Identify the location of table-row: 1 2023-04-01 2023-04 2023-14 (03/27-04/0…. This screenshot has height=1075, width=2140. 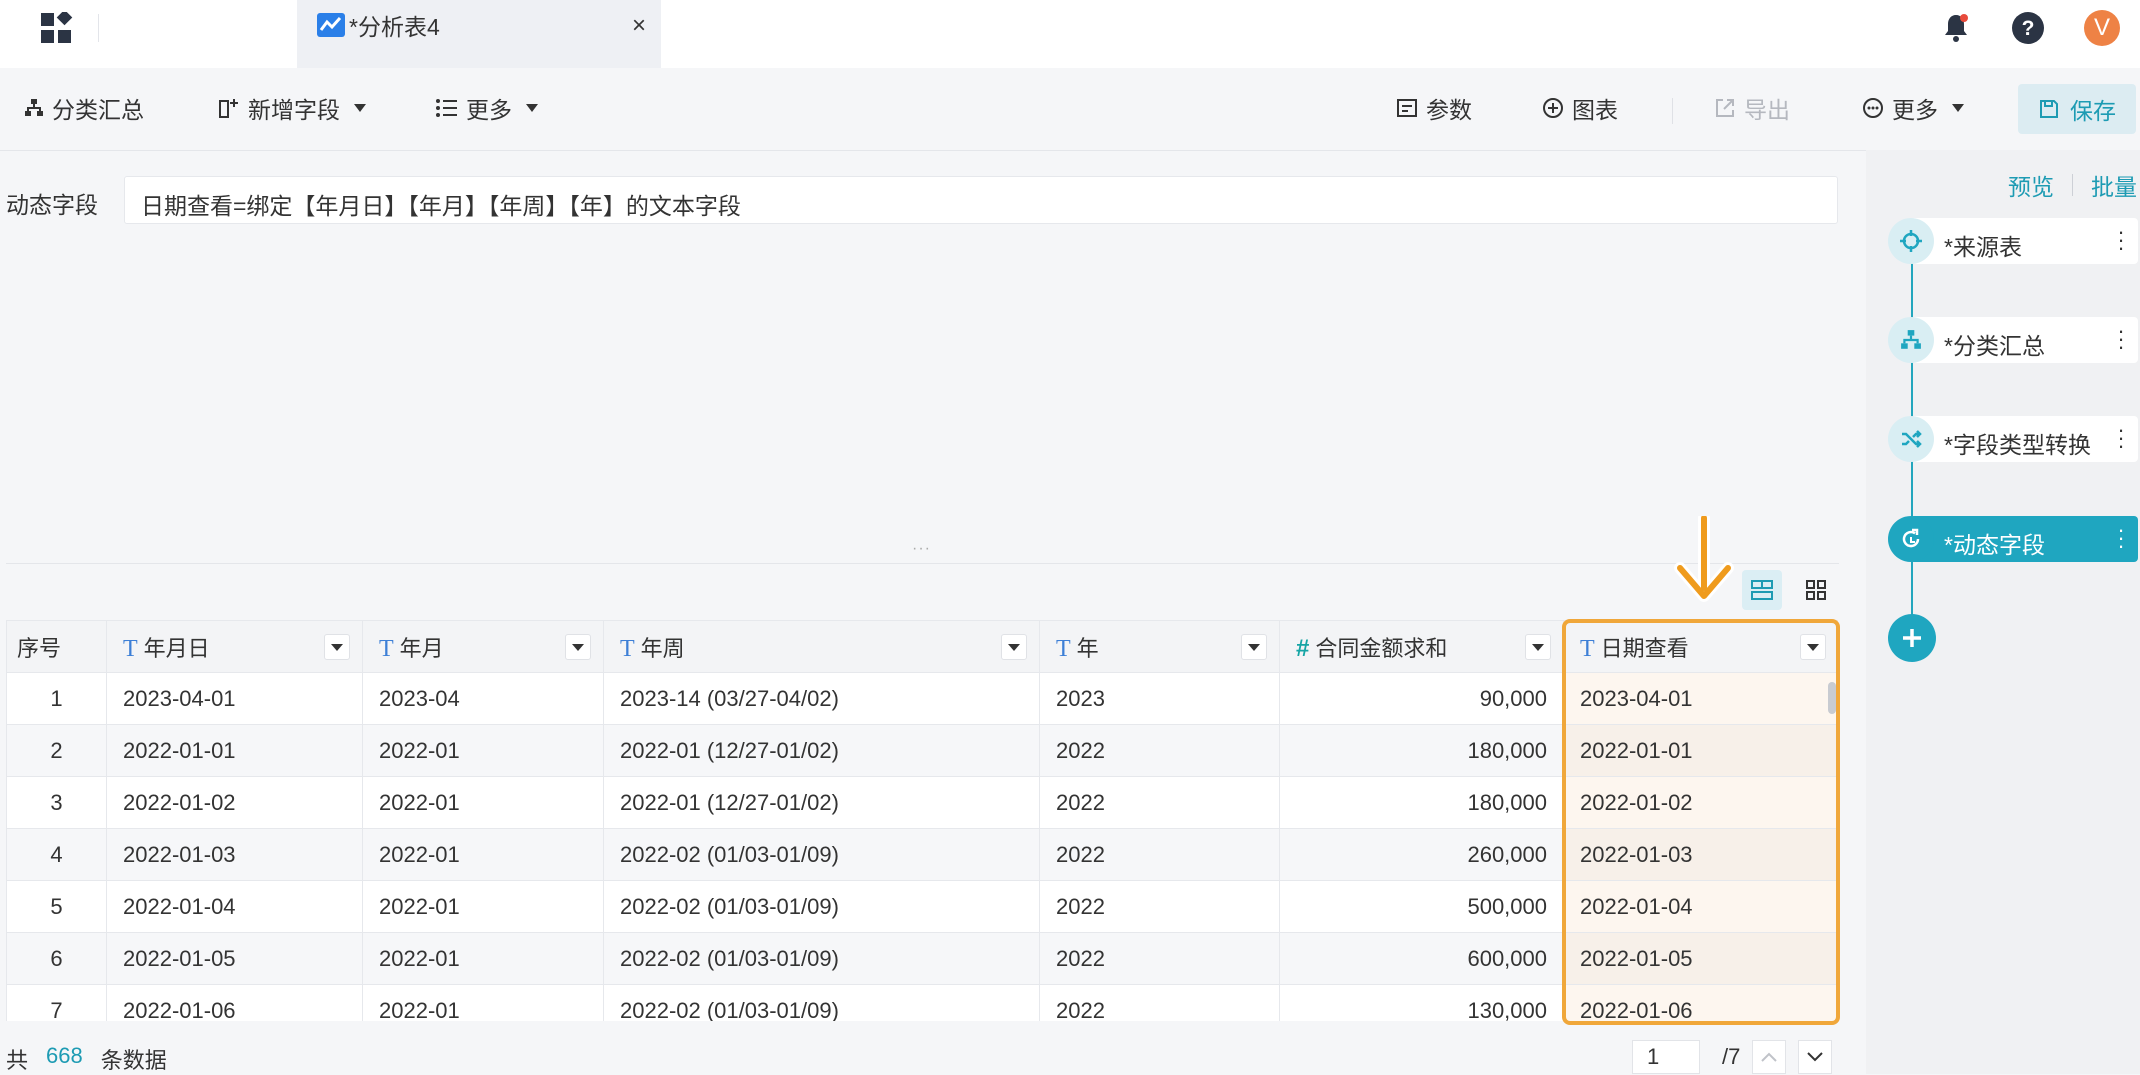
(922, 698).